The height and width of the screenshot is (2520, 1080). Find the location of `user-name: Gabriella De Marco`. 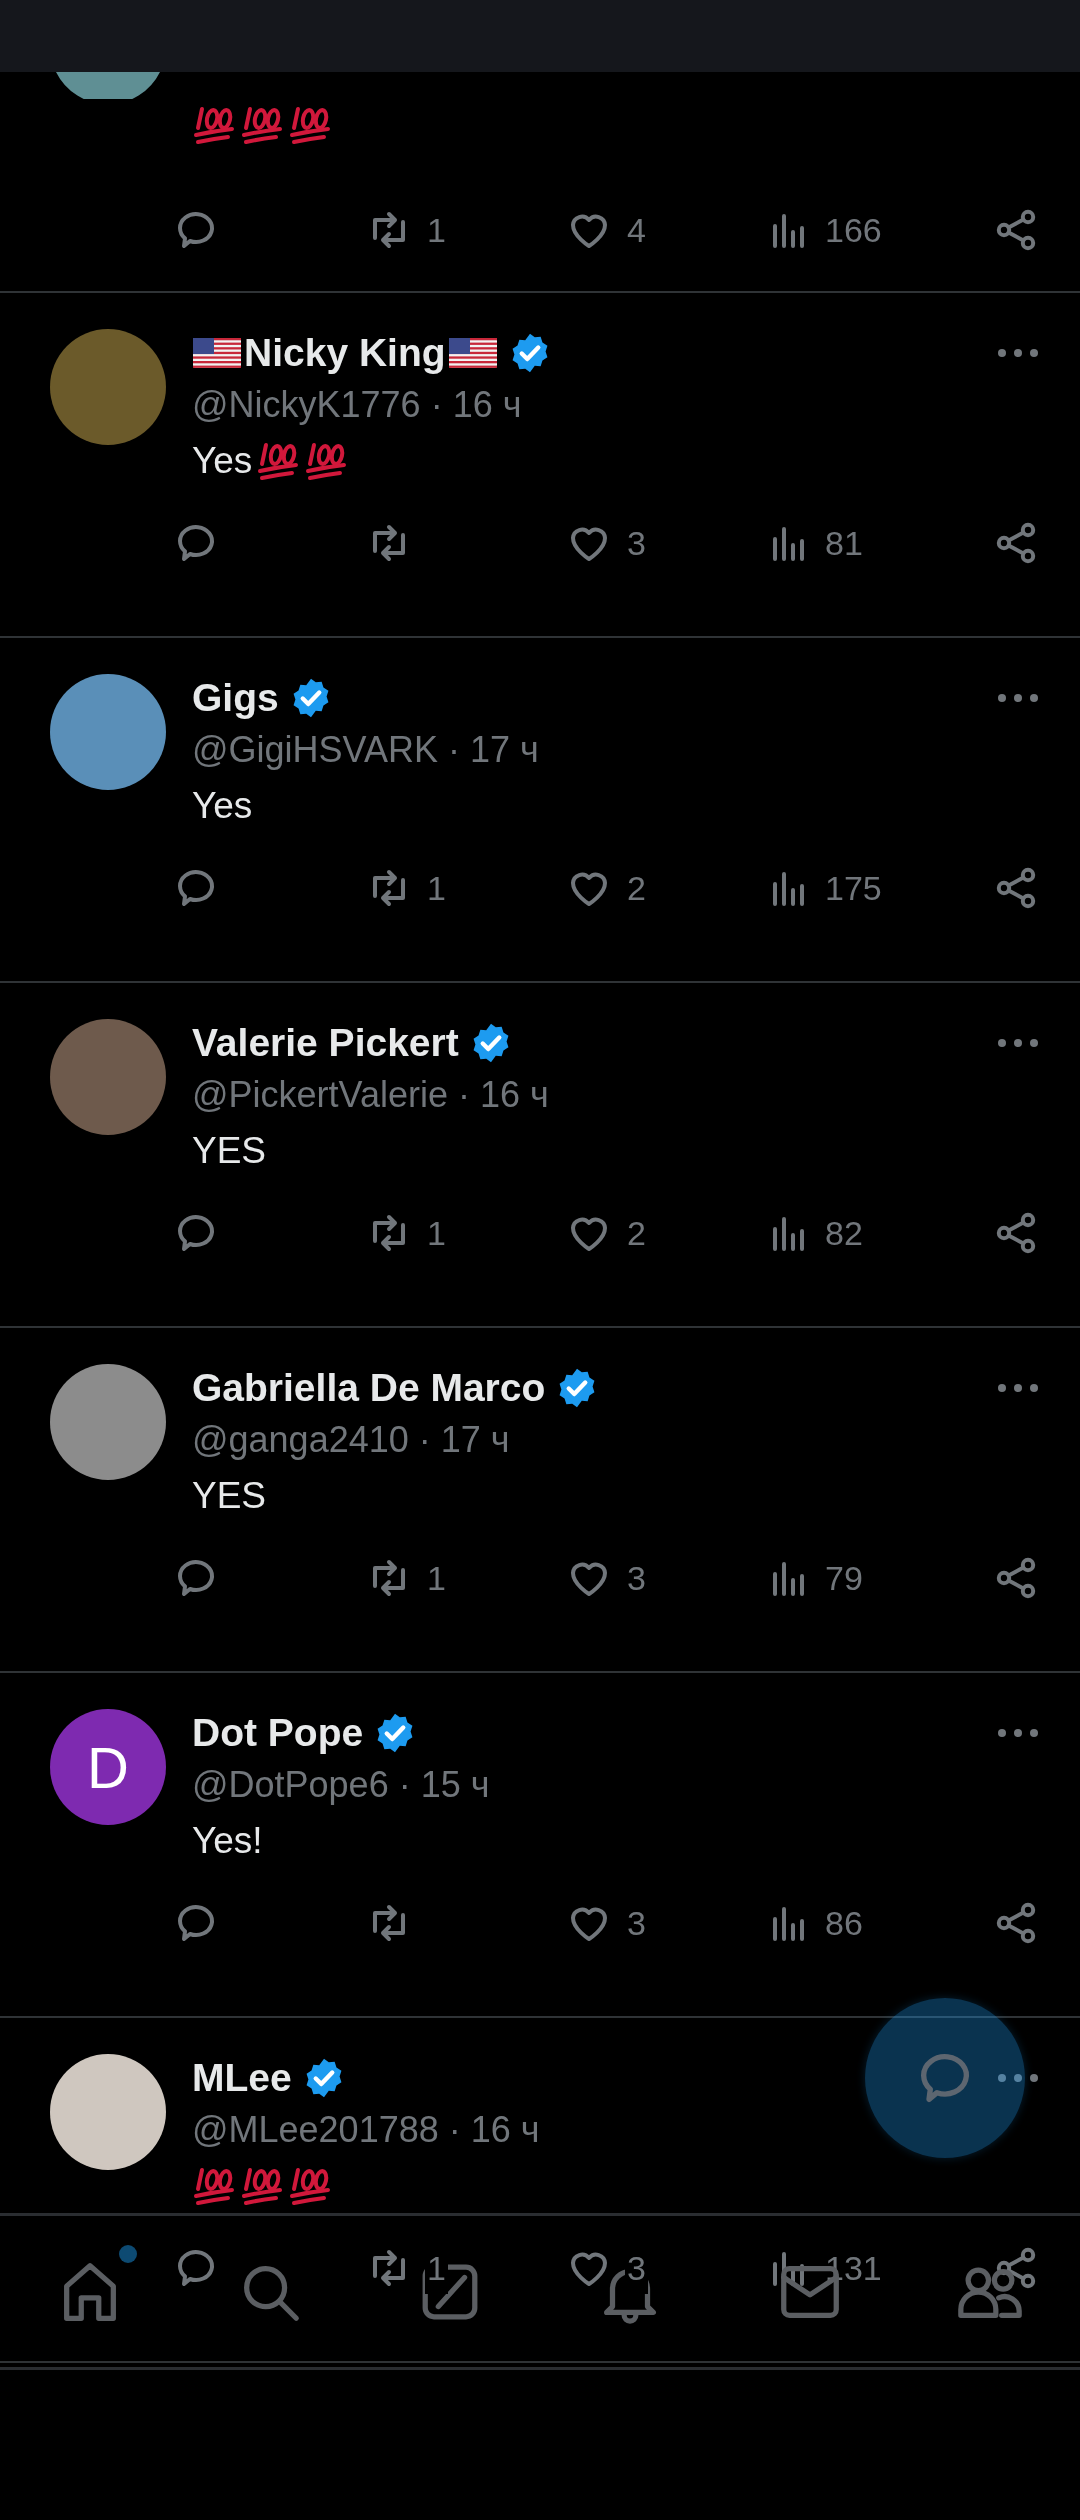

user-name: Gabriella De Marco is located at coordinates (369, 1388).